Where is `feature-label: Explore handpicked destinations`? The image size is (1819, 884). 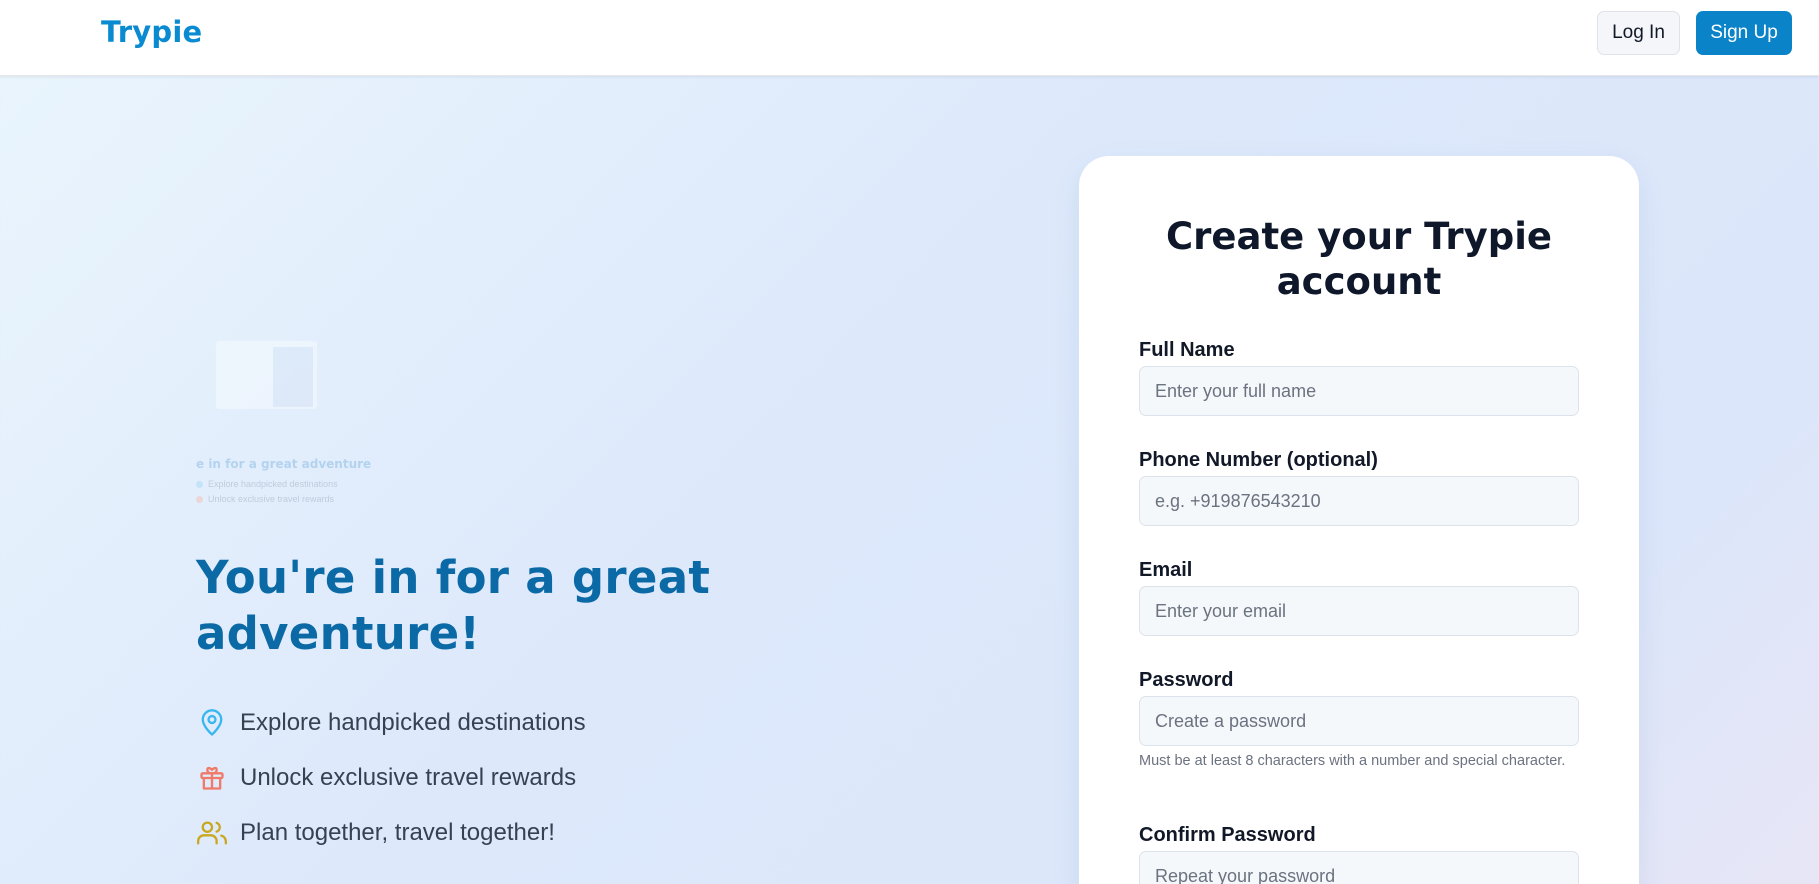 feature-label: Explore handpicked destinations is located at coordinates (413, 722).